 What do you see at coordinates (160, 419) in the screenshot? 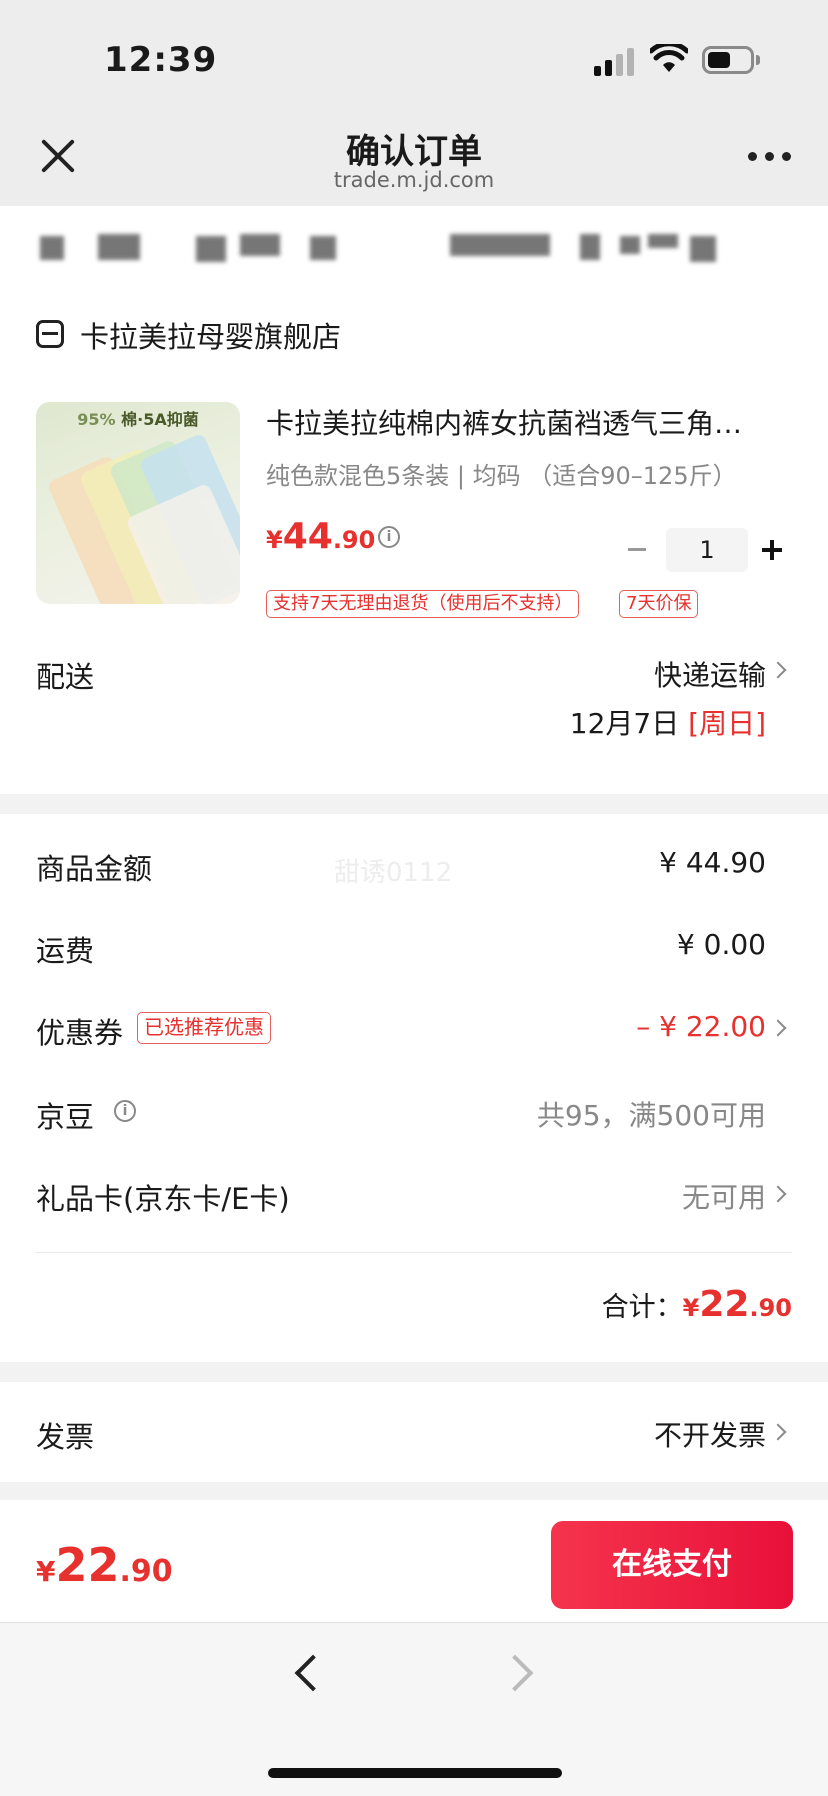
I see `image-tagline-text: 棉·5A抑菌` at bounding box center [160, 419].